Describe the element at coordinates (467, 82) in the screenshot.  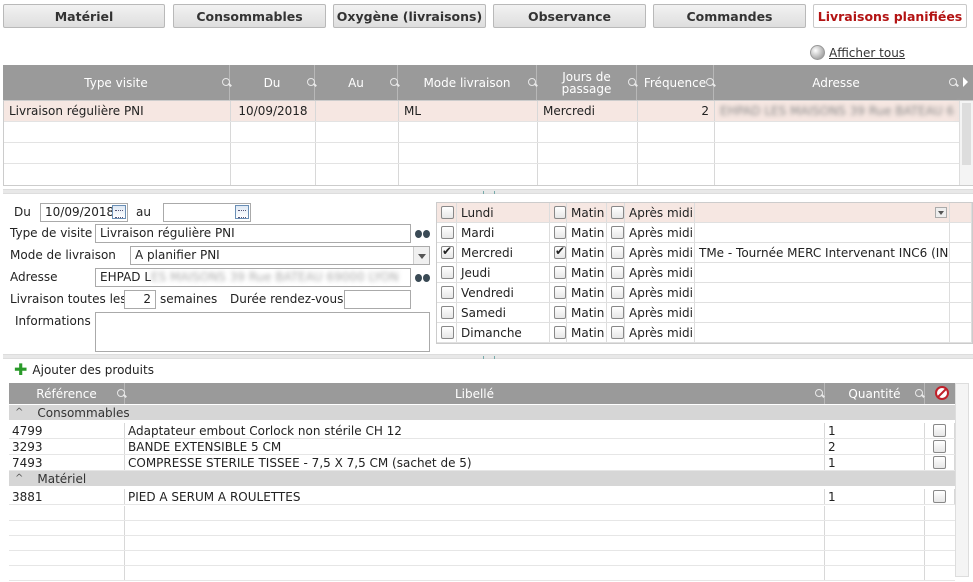
I see `col-mode-livraison: Mode livraison` at that location.